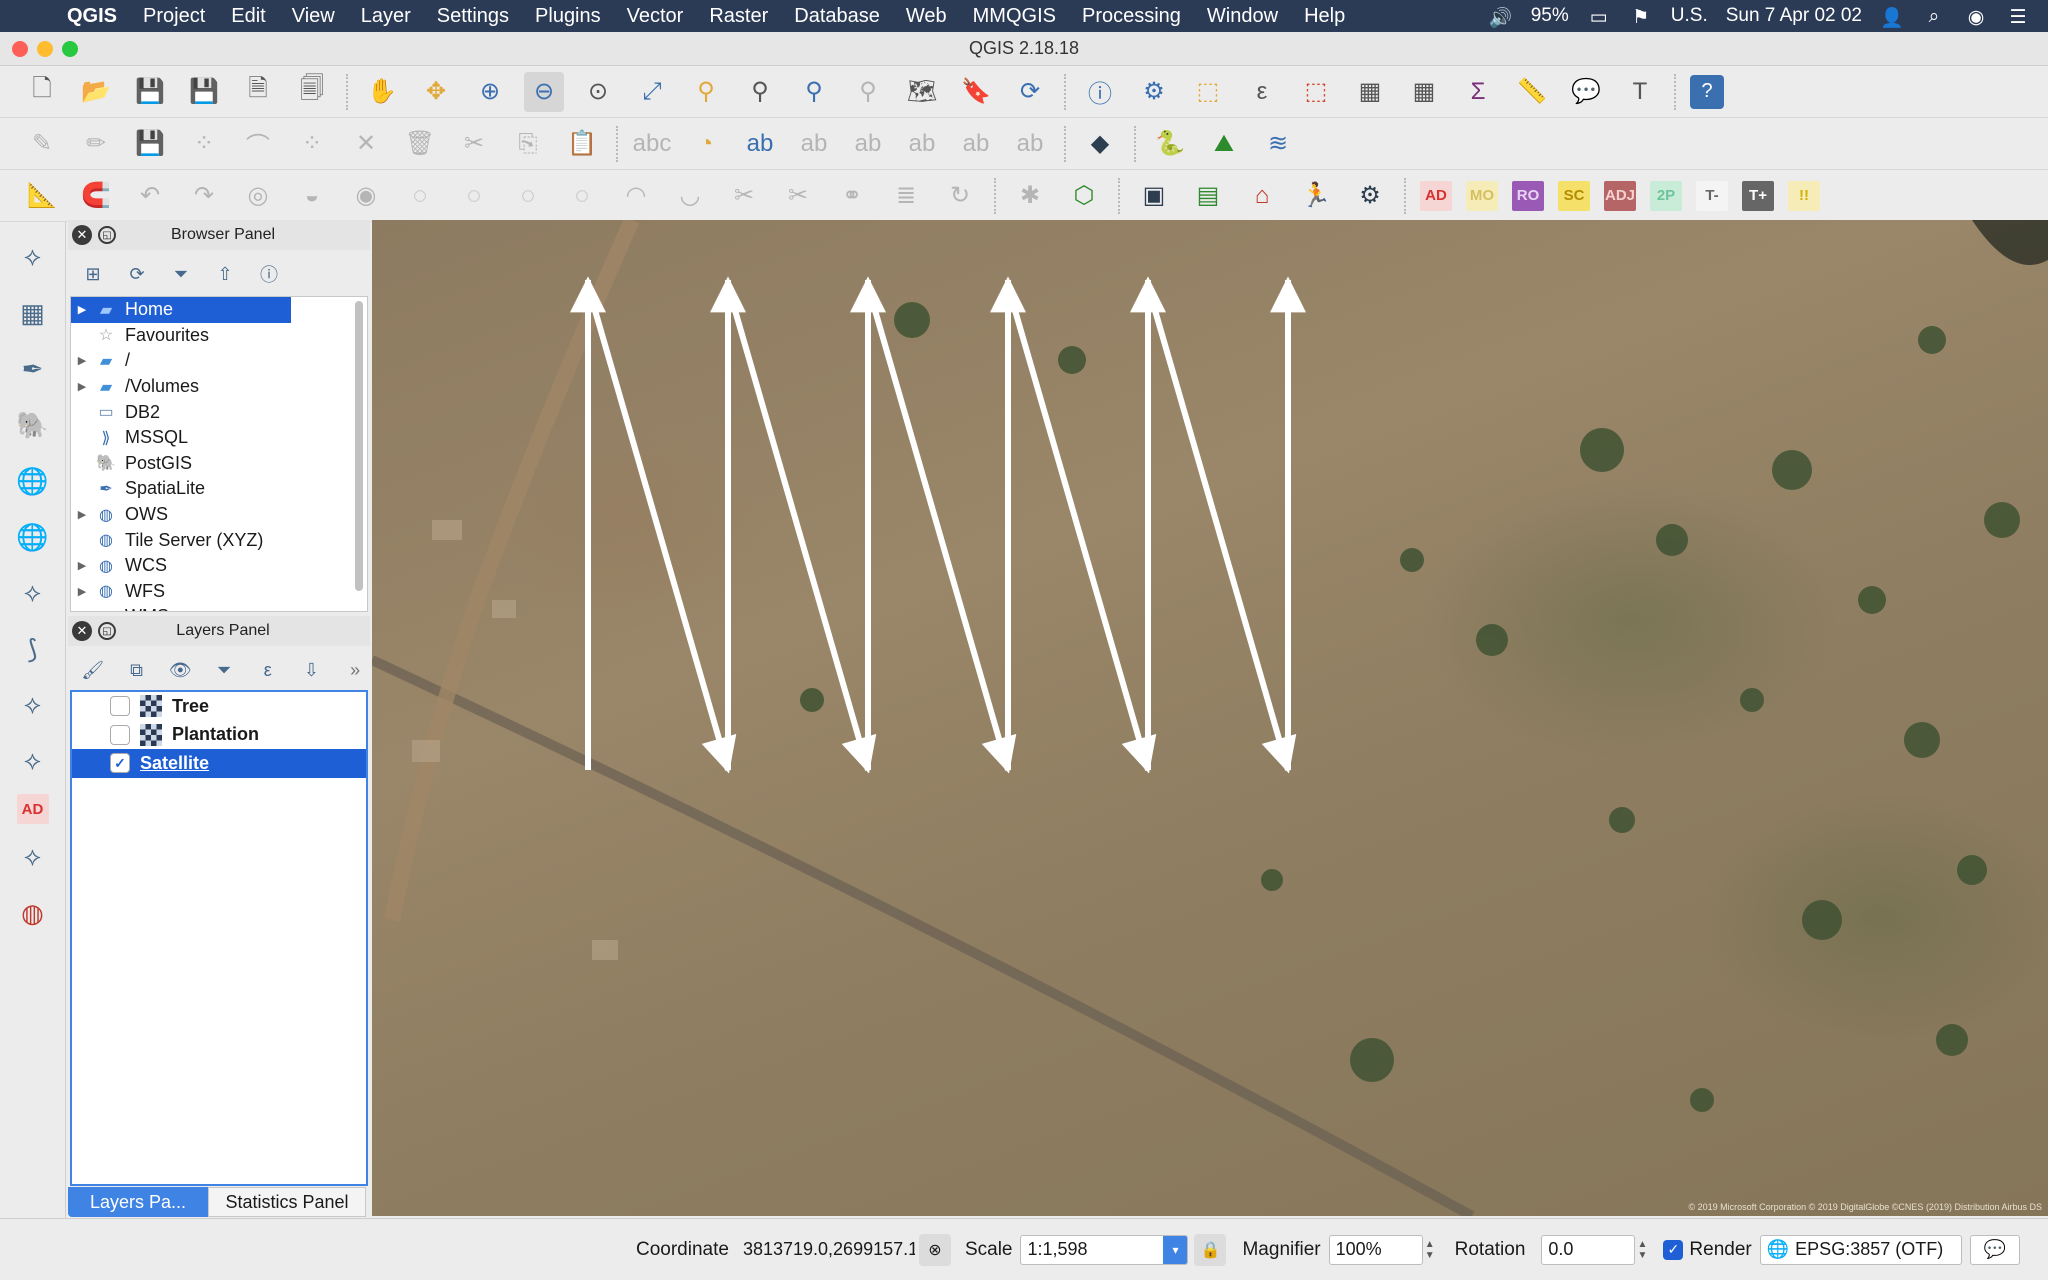 The width and height of the screenshot is (2048, 1280). Describe the element at coordinates (224, 670) in the screenshot. I see `filter-legend-icon: ⏷` at that location.